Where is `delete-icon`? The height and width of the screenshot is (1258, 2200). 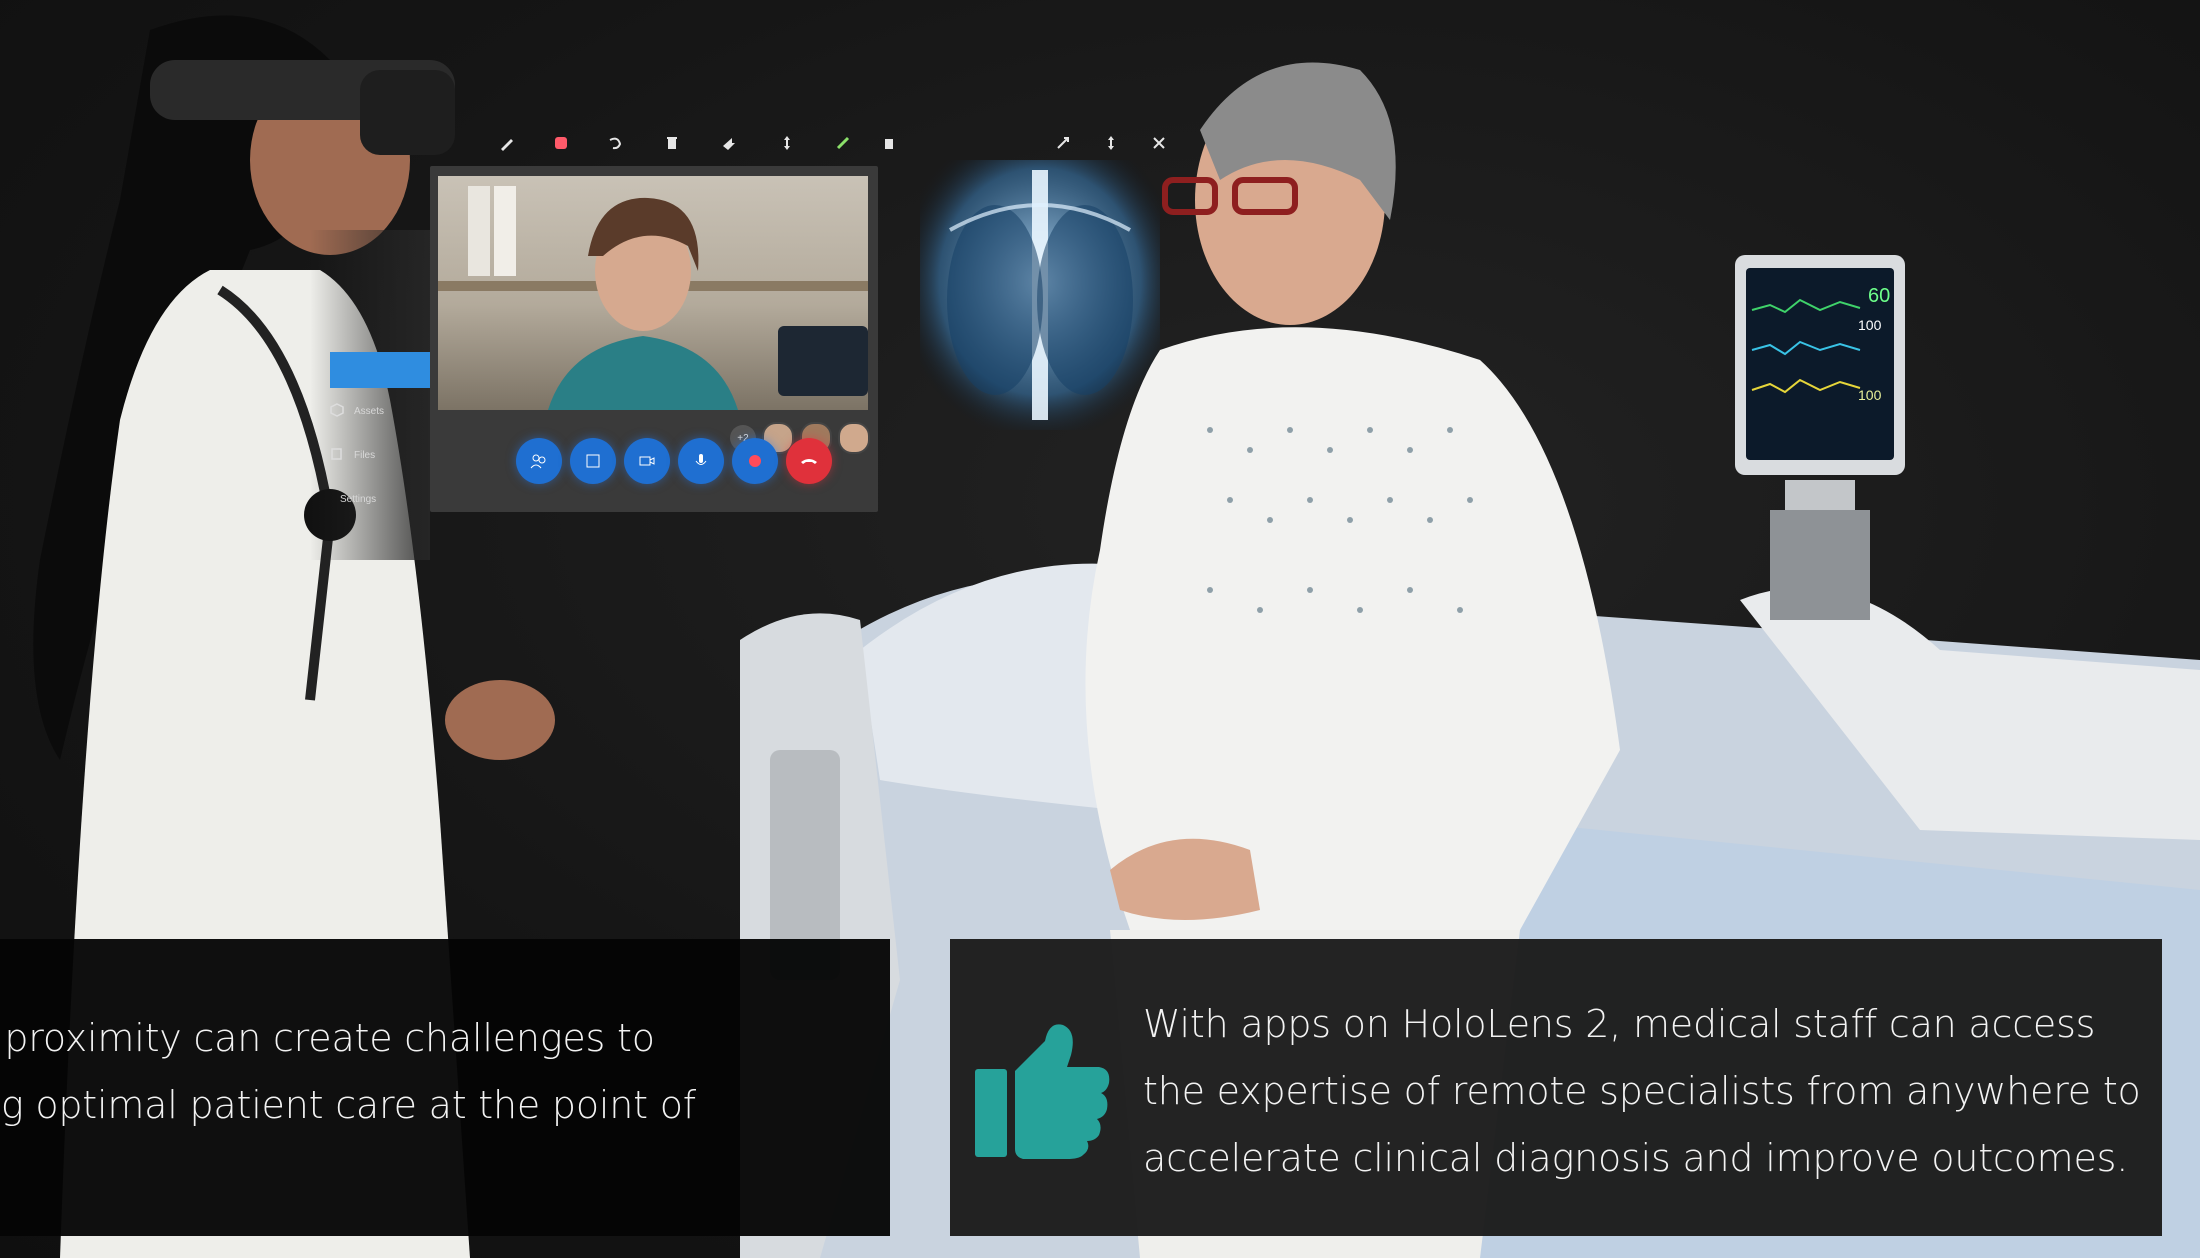 delete-icon is located at coordinates (672, 143).